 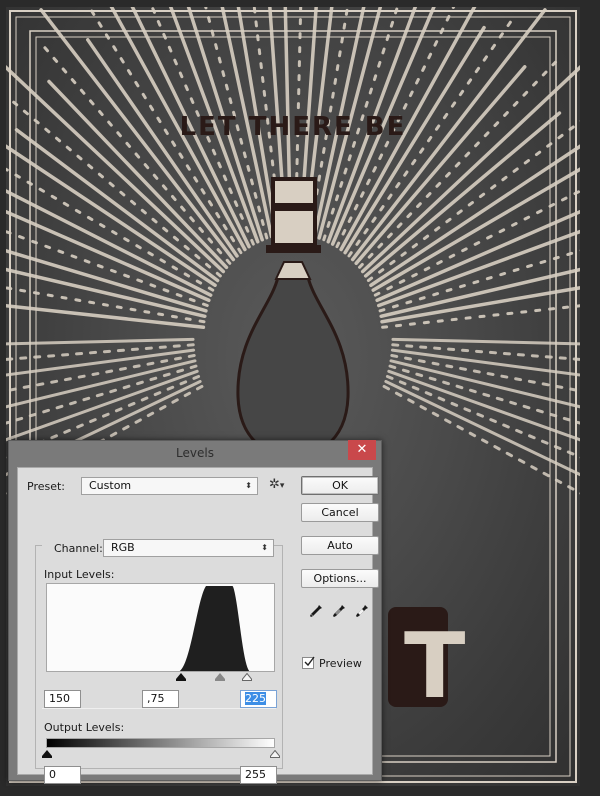 I want to click on input-black-field: 150, so click(x=62, y=699).